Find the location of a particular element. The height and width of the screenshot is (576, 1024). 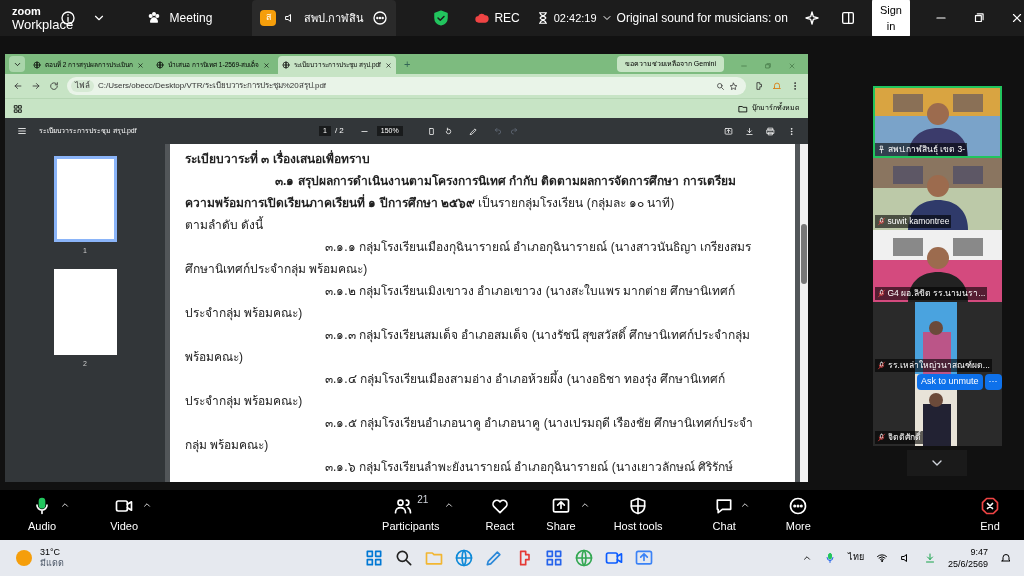

apps-icon is located at coordinates (18, 108).